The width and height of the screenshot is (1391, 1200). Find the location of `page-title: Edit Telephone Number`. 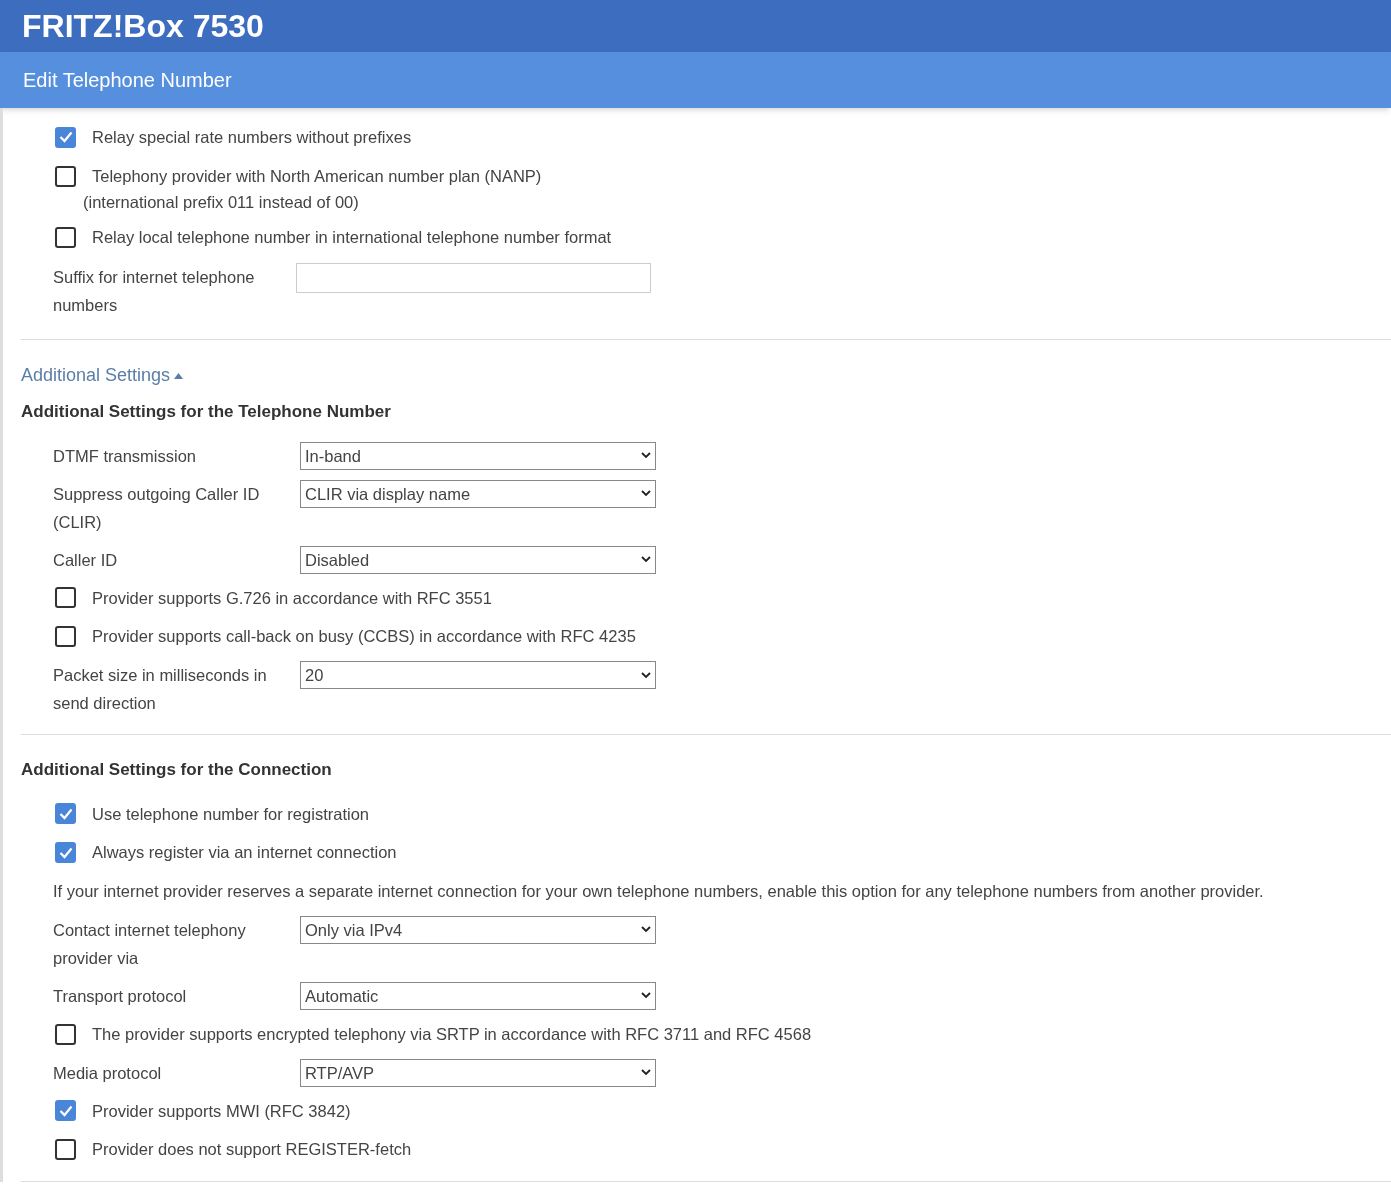

page-title: Edit Telephone Number is located at coordinates (127, 80).